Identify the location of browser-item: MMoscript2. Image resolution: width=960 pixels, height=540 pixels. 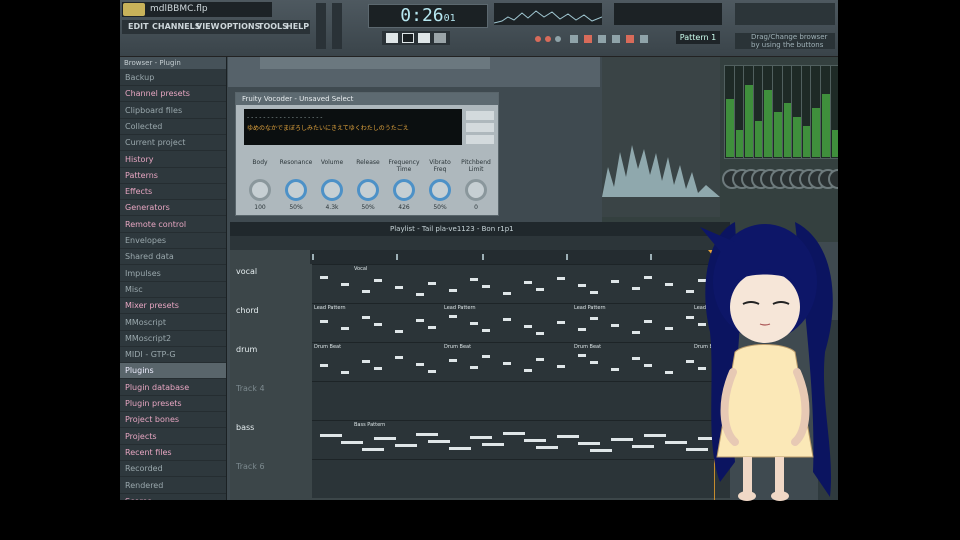
(173, 339).